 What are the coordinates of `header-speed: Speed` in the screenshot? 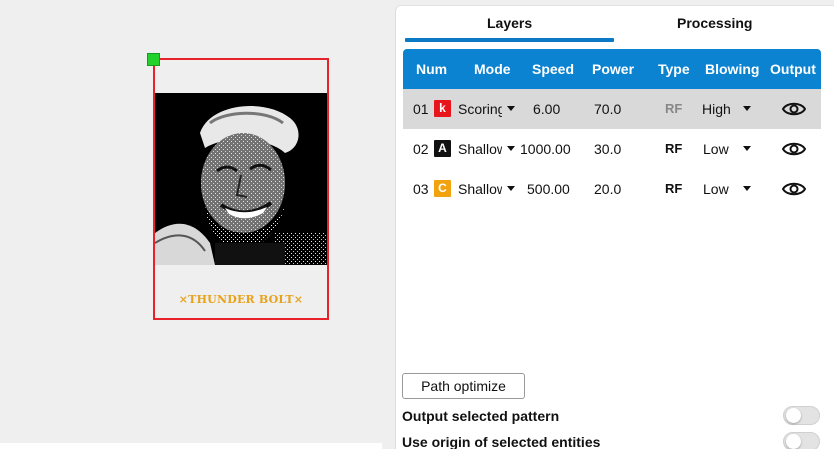 It's located at (553, 69).